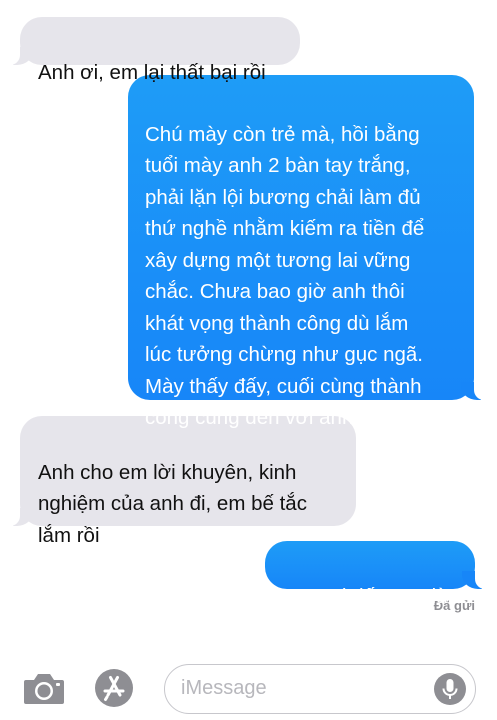 This screenshot has width=497, height=720. I want to click on microphone-icon, so click(450, 689).